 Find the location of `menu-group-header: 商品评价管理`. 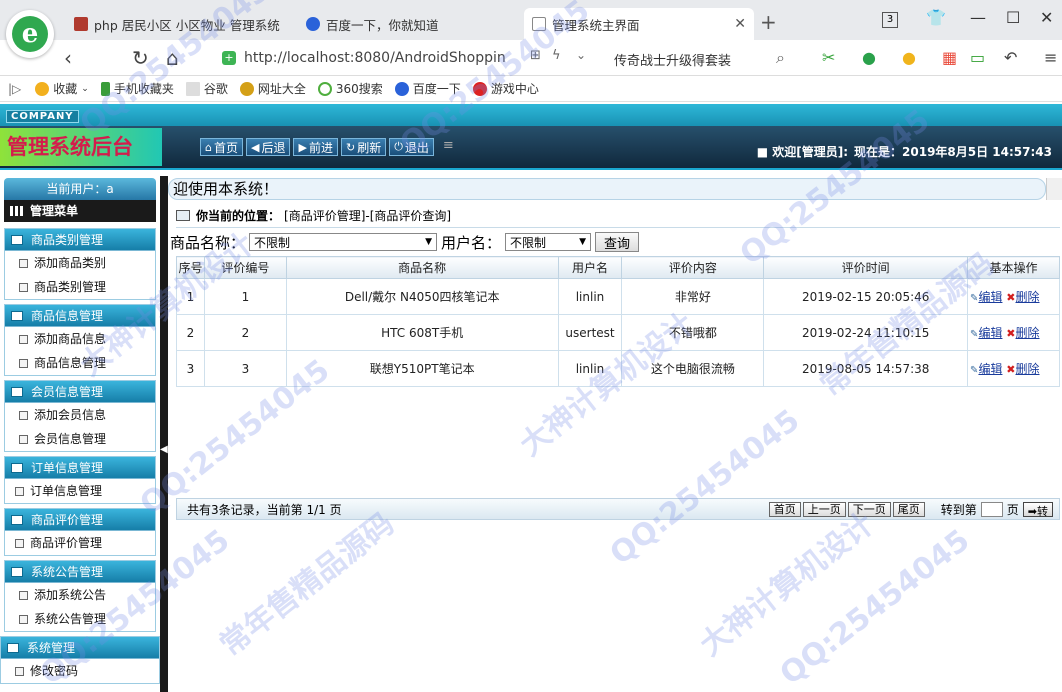

menu-group-header: 商品评价管理 is located at coordinates (80, 520).